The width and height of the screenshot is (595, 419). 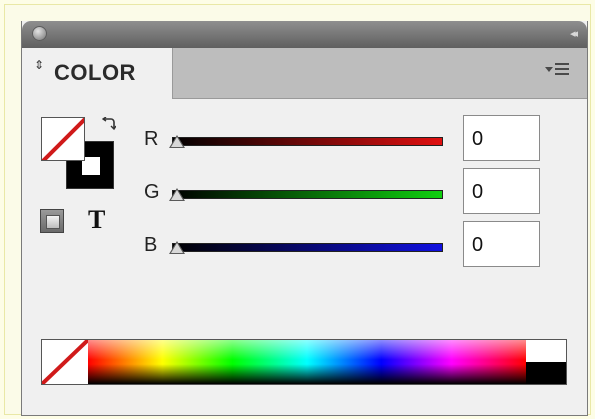 I want to click on color-spectrum, so click(x=304, y=362).